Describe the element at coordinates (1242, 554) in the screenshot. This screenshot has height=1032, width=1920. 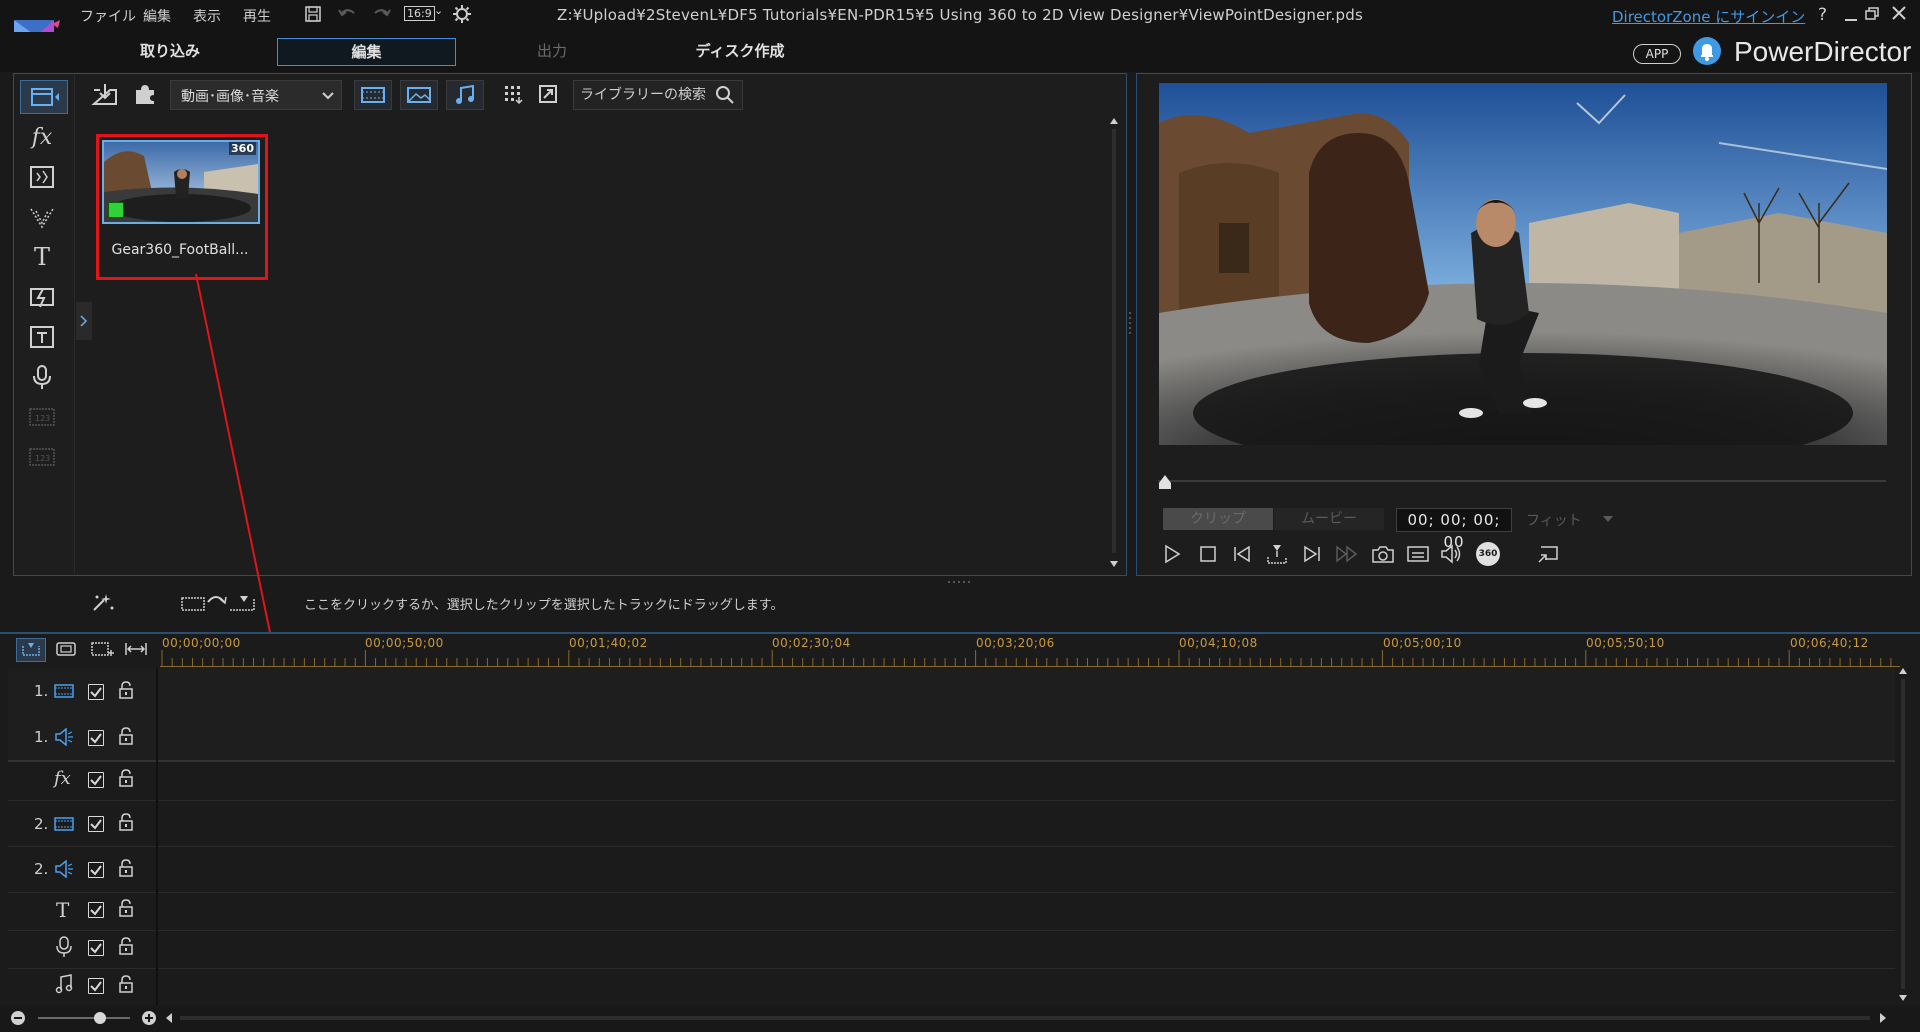
I see `previous-frame-button` at that location.